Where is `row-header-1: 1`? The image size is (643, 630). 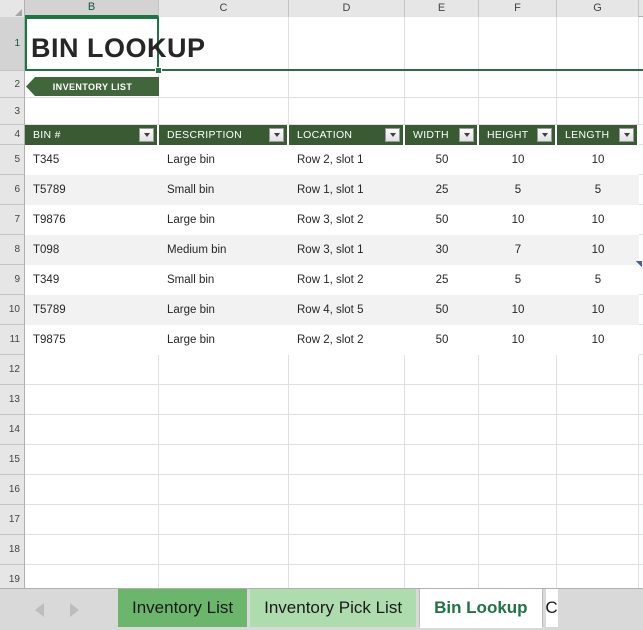 row-header-1: 1 is located at coordinates (12, 44).